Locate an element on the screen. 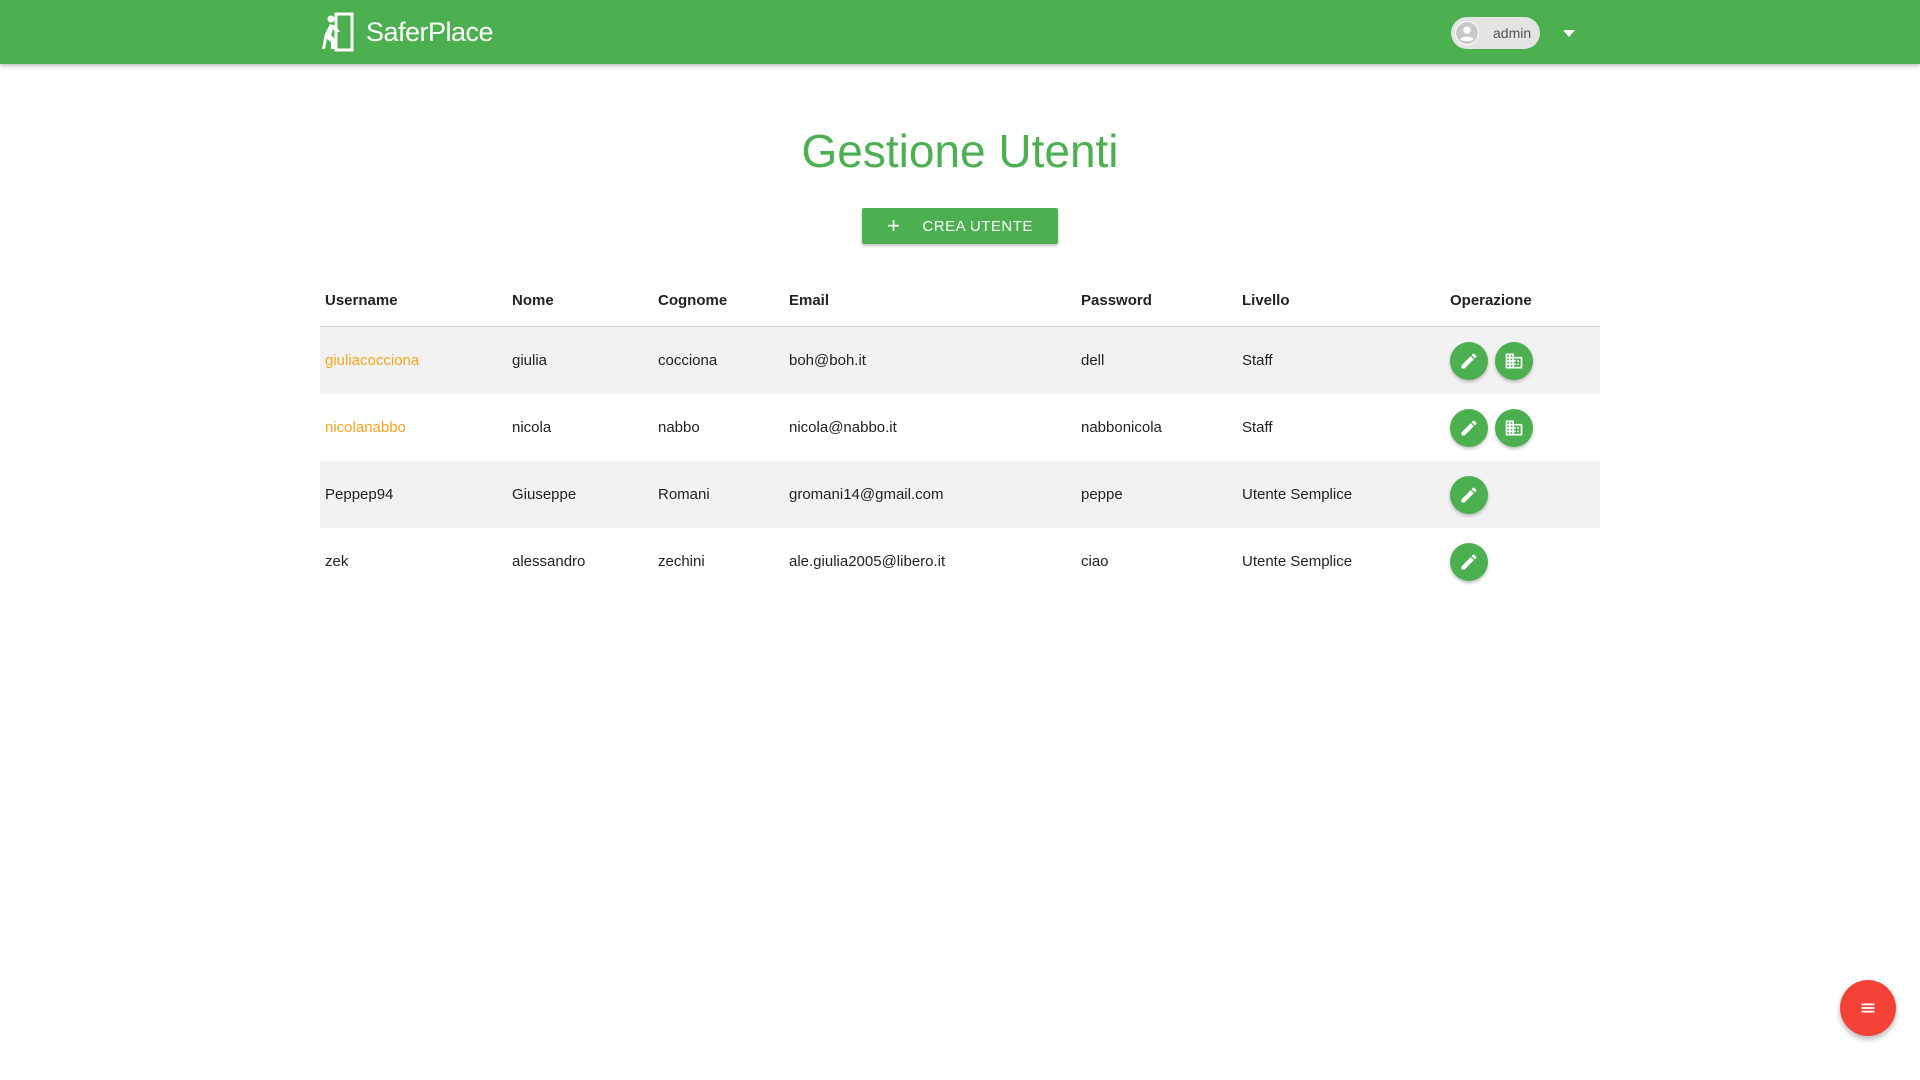  column-header-cognome: Cognome is located at coordinates (718, 300).